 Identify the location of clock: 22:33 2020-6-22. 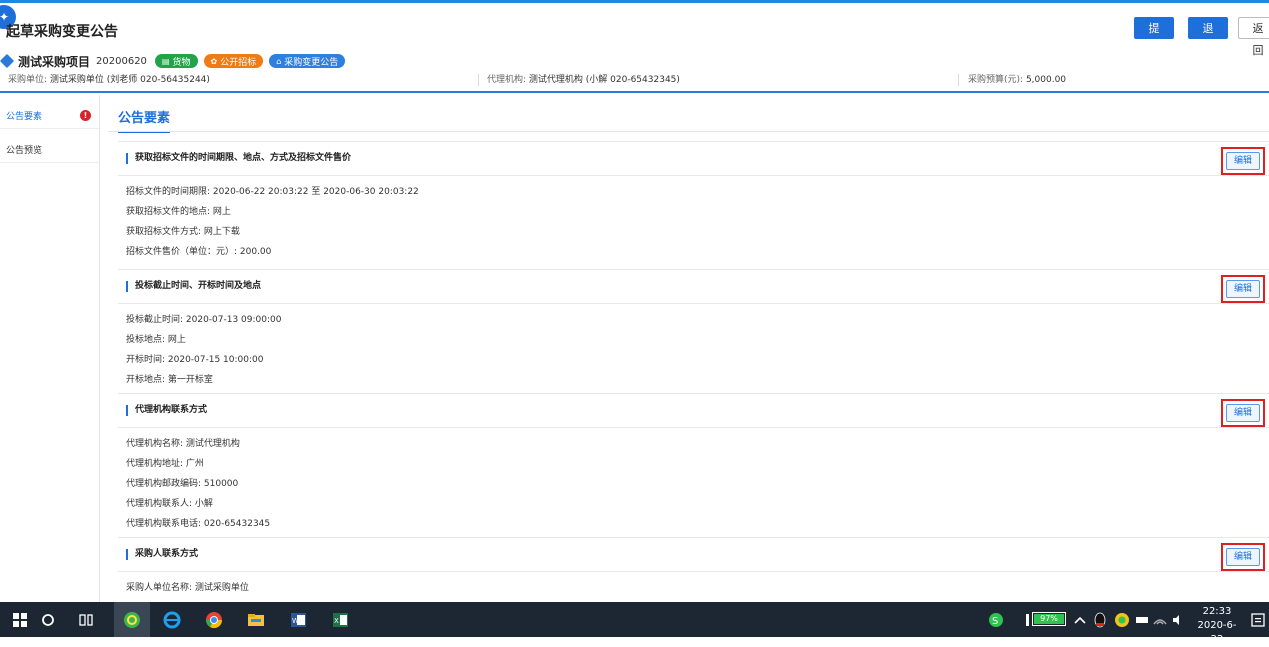
(1217, 625).